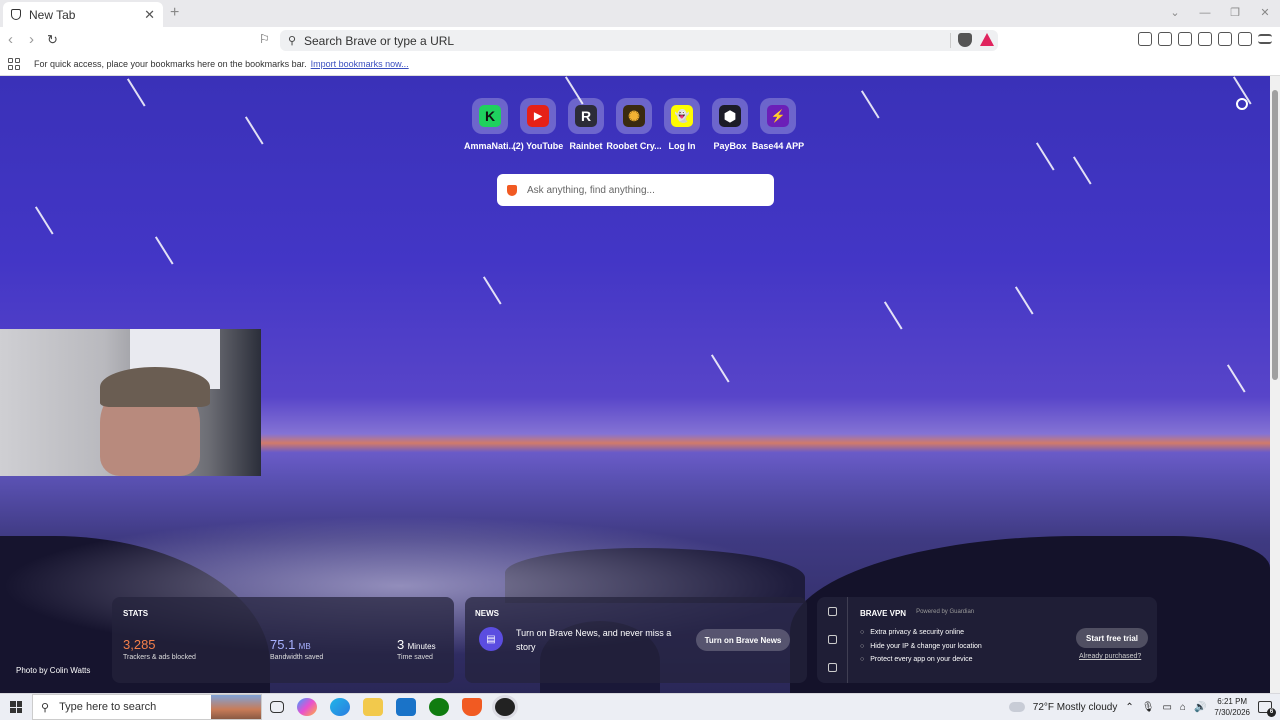 This screenshot has height=720, width=1280. I want to click on vpn-feature: Hide your IP & change your location, so click(921, 647).